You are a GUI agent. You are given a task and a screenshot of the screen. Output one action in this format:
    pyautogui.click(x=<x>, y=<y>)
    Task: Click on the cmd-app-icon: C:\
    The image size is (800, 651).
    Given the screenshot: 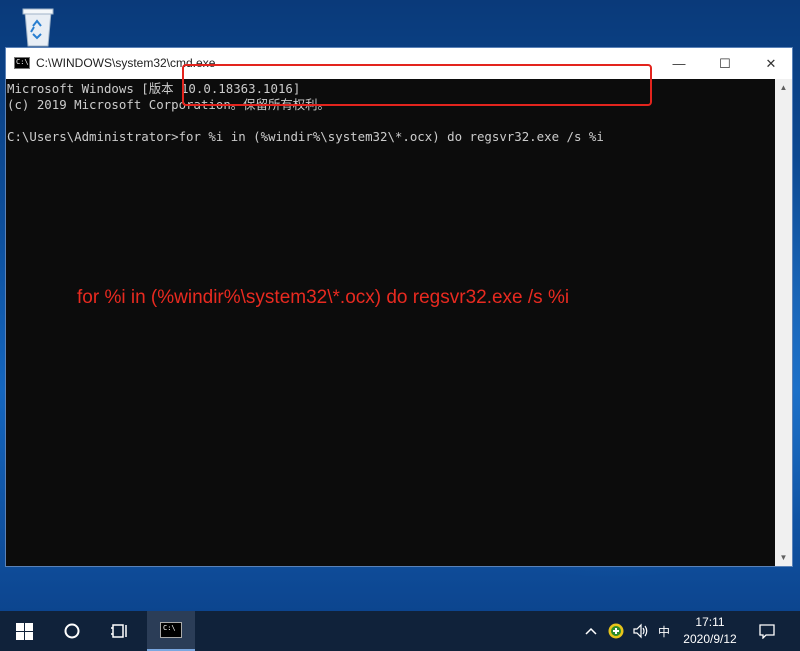 What is the action you would take?
    pyautogui.click(x=22, y=63)
    